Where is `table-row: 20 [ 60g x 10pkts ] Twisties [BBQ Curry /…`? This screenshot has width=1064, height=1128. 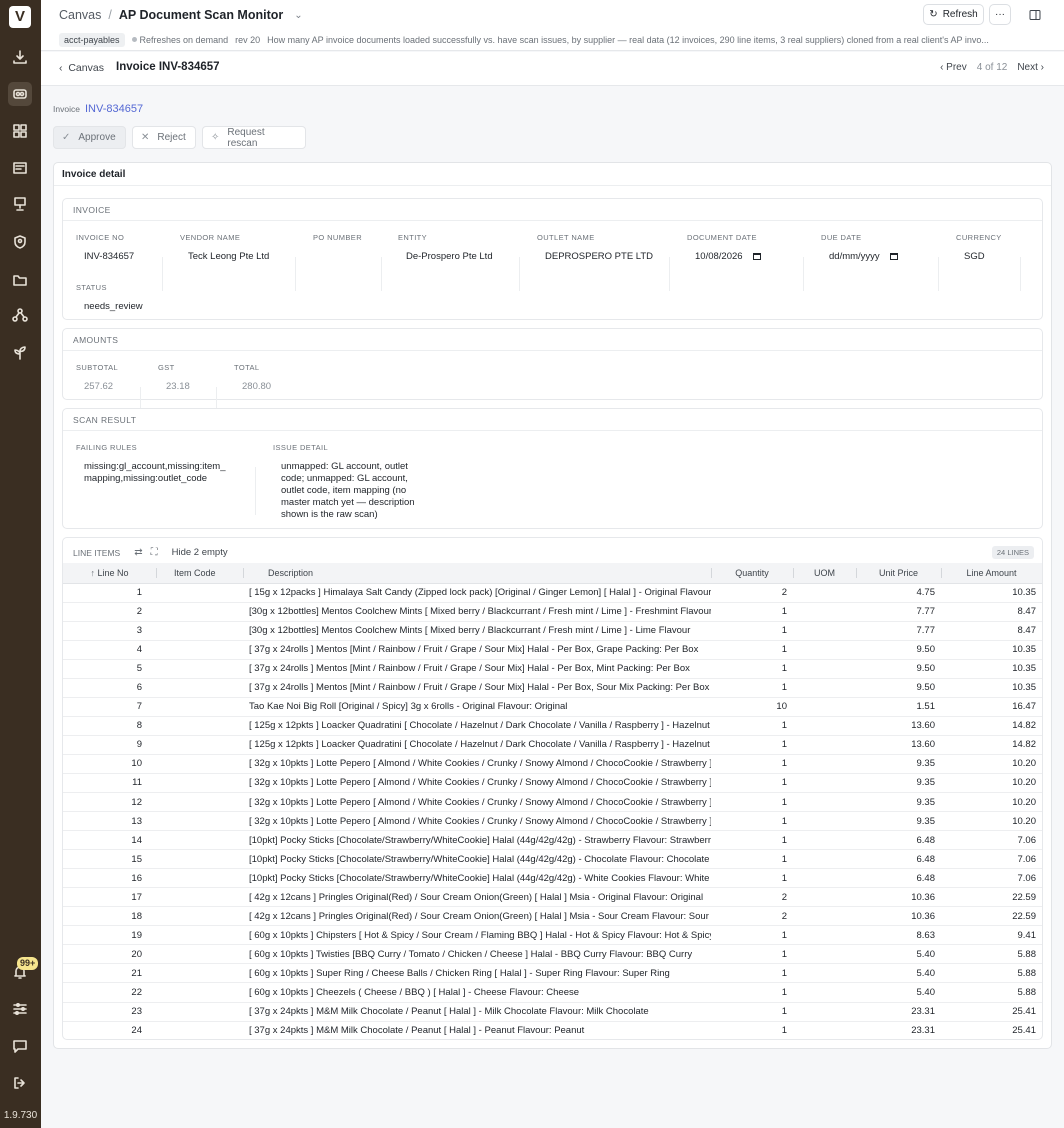
table-row: 20 [ 60g x 10pkts ] Twisties [BBQ Curry /… is located at coordinates (552, 954).